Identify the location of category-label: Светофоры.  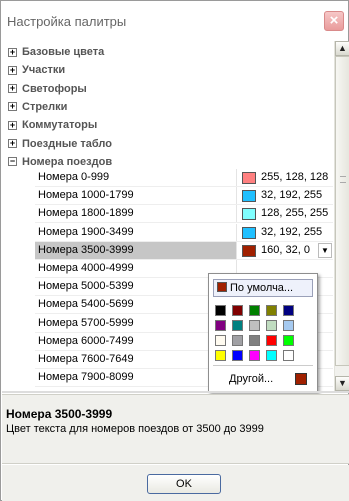
(54, 88).